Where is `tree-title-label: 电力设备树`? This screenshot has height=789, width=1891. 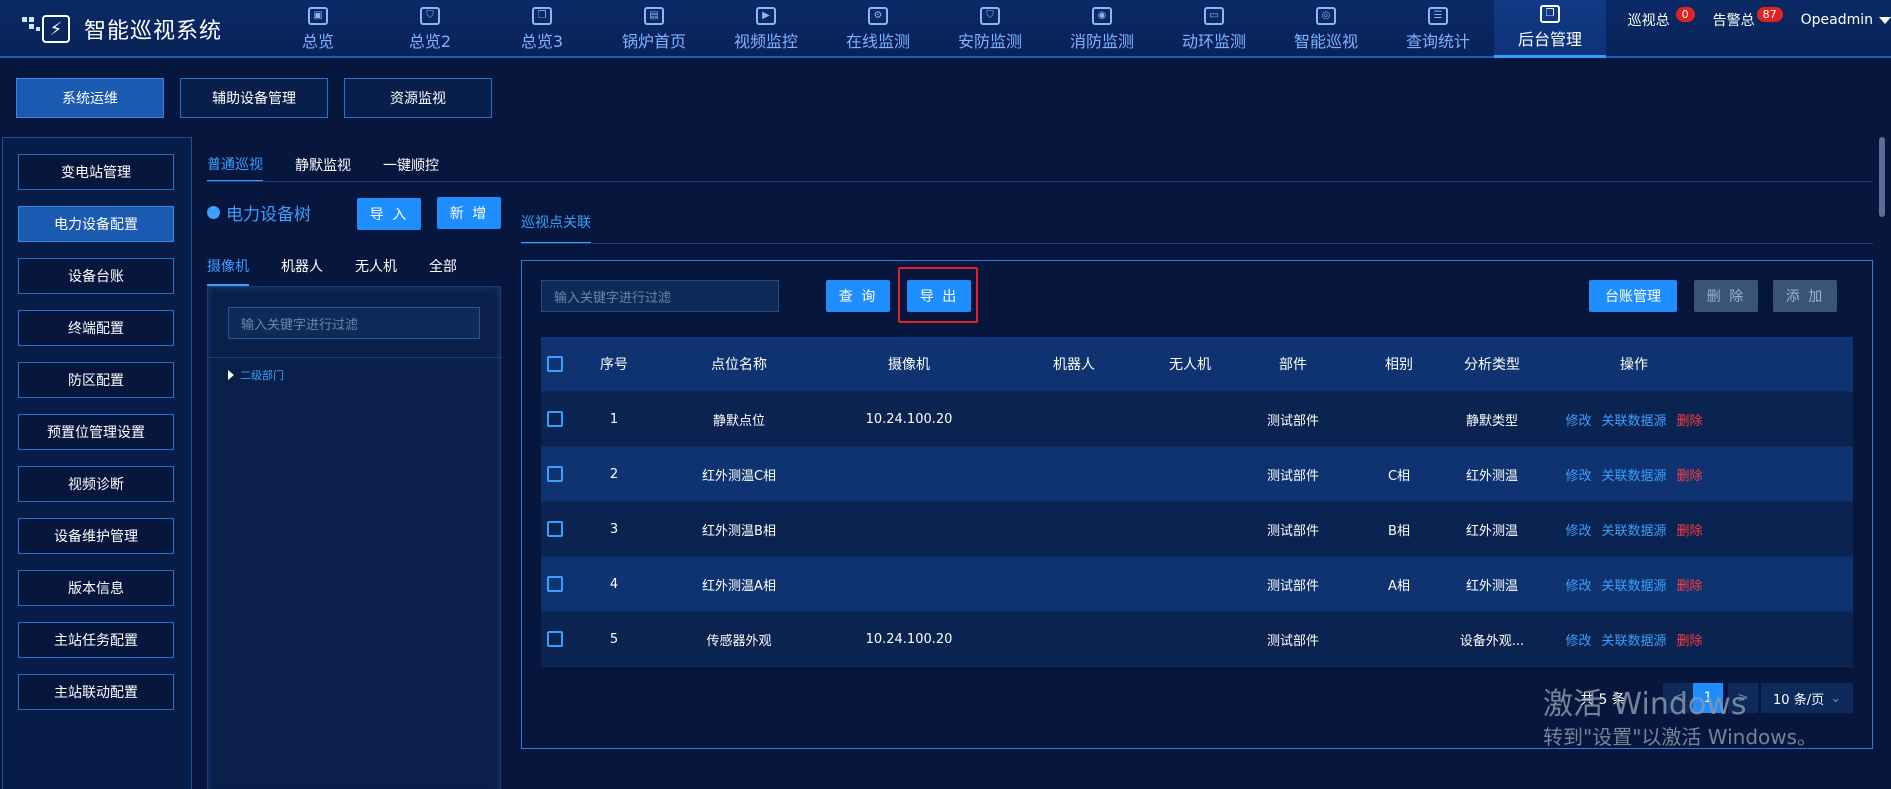
tree-title-label: 电力设备树 is located at coordinates (268, 215).